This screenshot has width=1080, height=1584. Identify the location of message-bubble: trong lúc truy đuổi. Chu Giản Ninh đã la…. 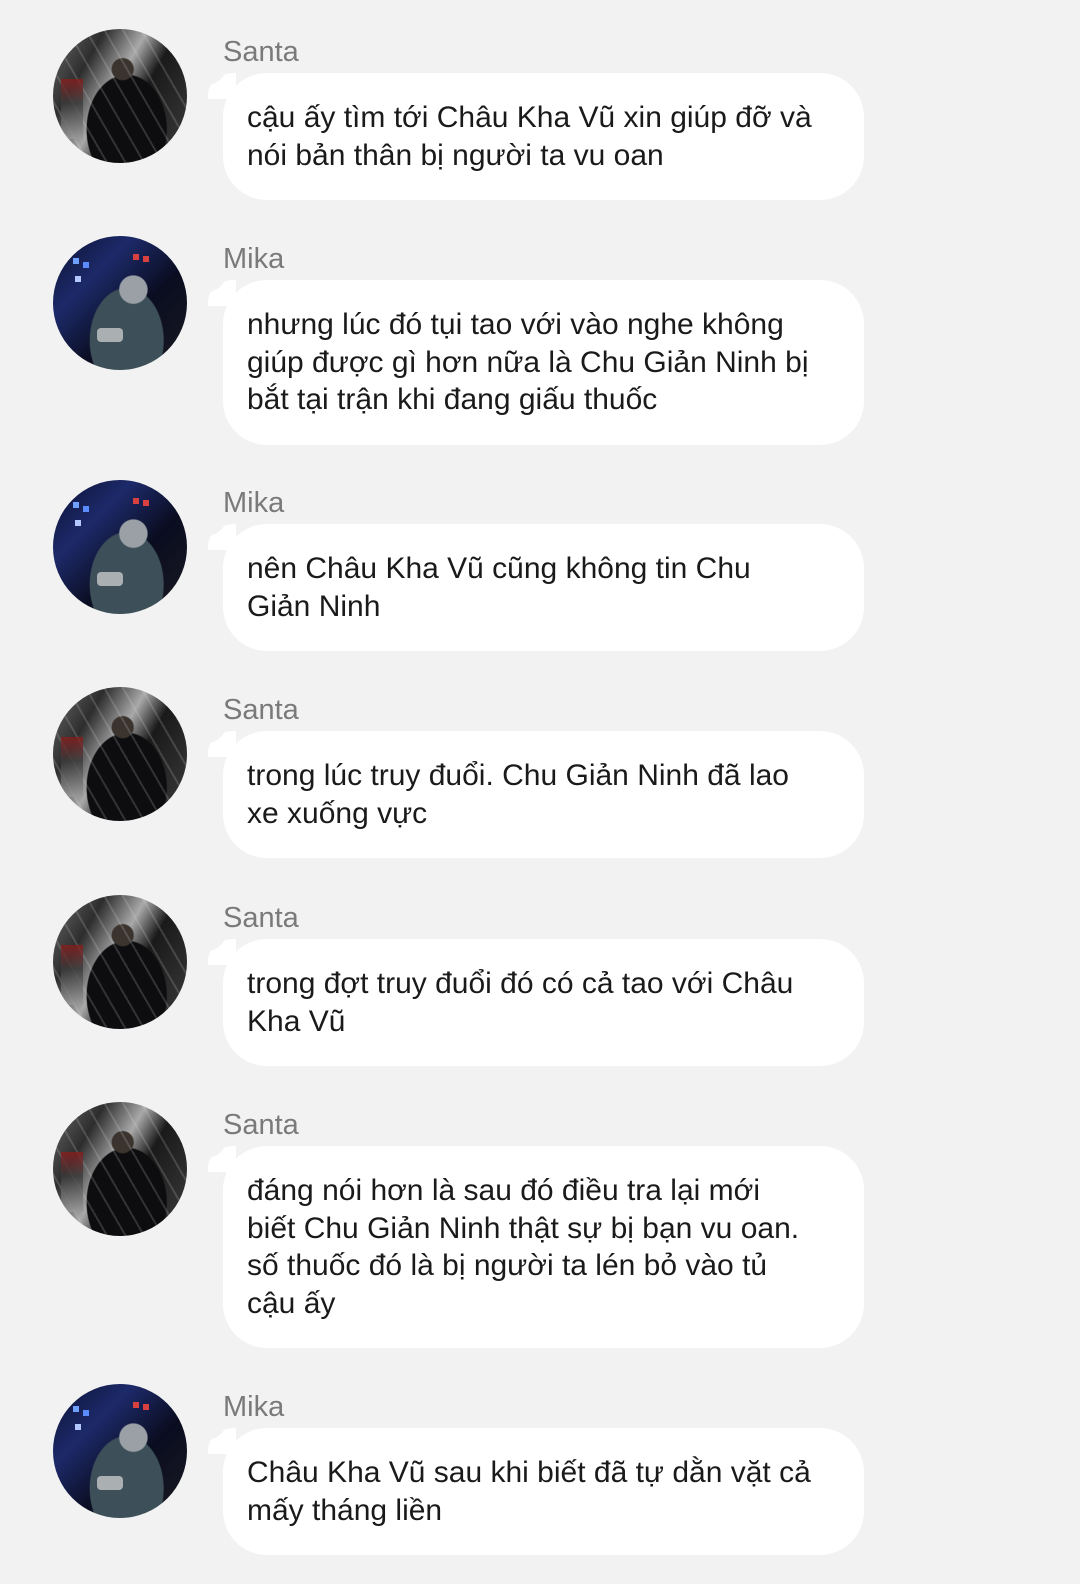
(543, 794).